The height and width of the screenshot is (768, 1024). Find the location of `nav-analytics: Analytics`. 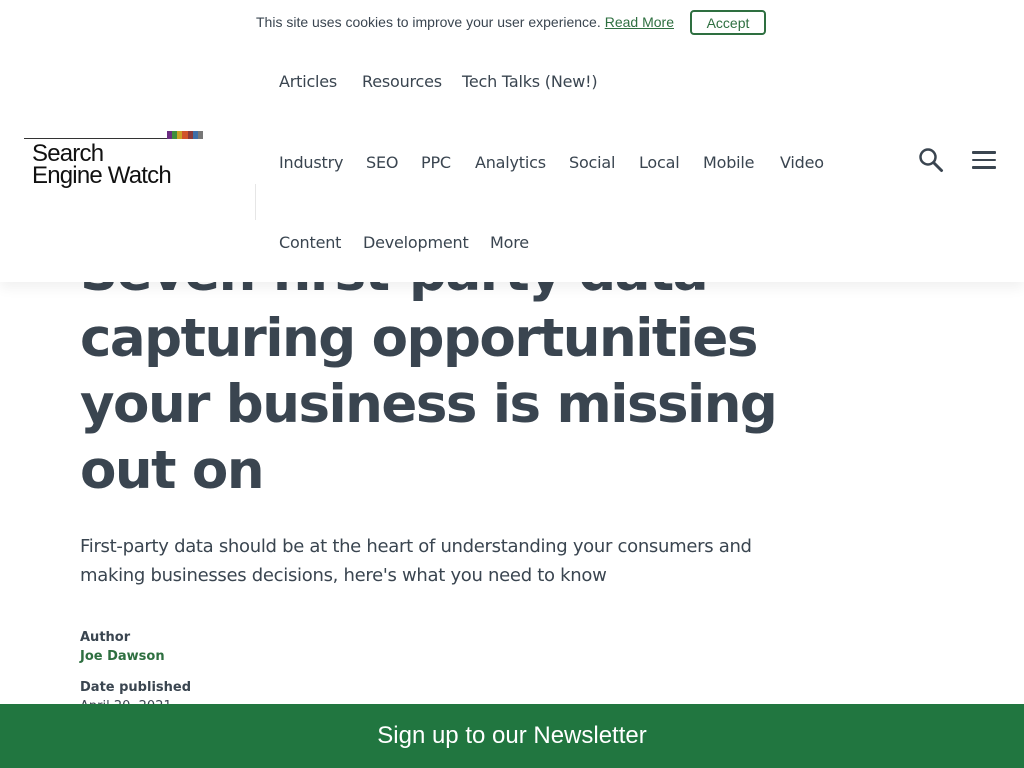

nav-analytics: Analytics is located at coordinates (510, 162).